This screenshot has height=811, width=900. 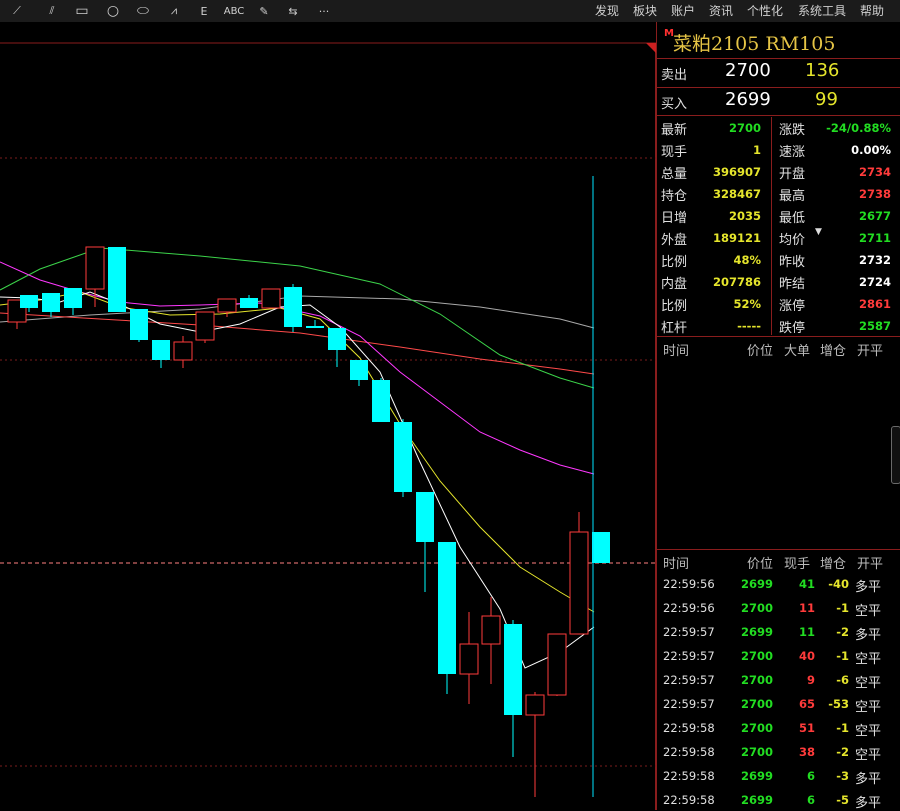 What do you see at coordinates (234, 11) in the screenshot?
I see `text-tool: ABC` at bounding box center [234, 11].